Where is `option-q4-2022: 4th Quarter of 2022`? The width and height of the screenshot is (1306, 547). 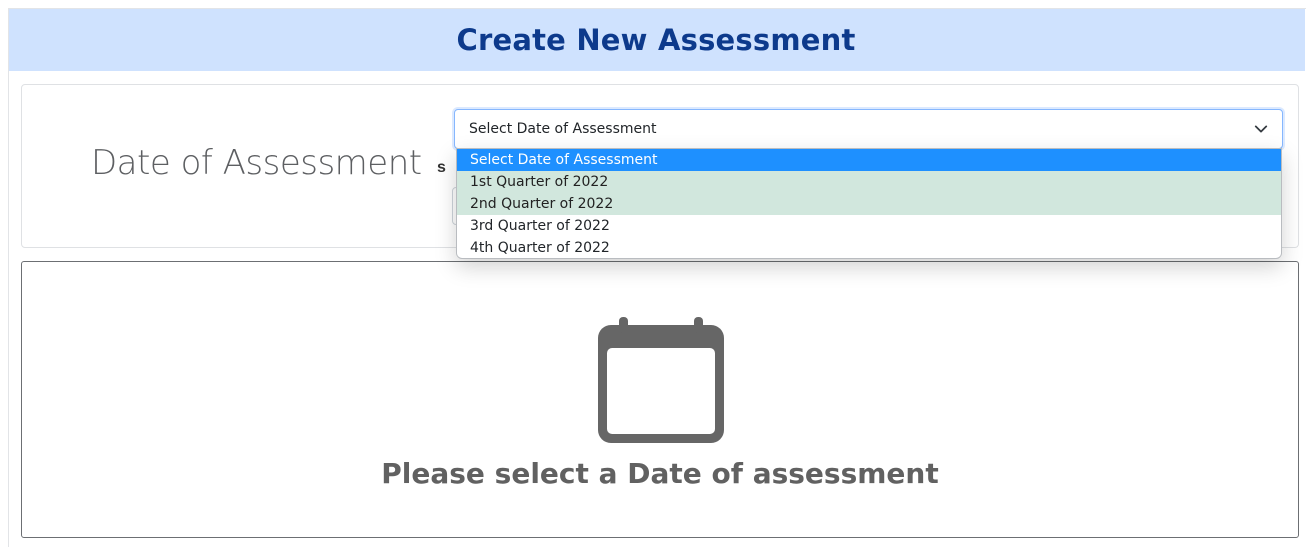 option-q4-2022: 4th Quarter of 2022 is located at coordinates (869, 247).